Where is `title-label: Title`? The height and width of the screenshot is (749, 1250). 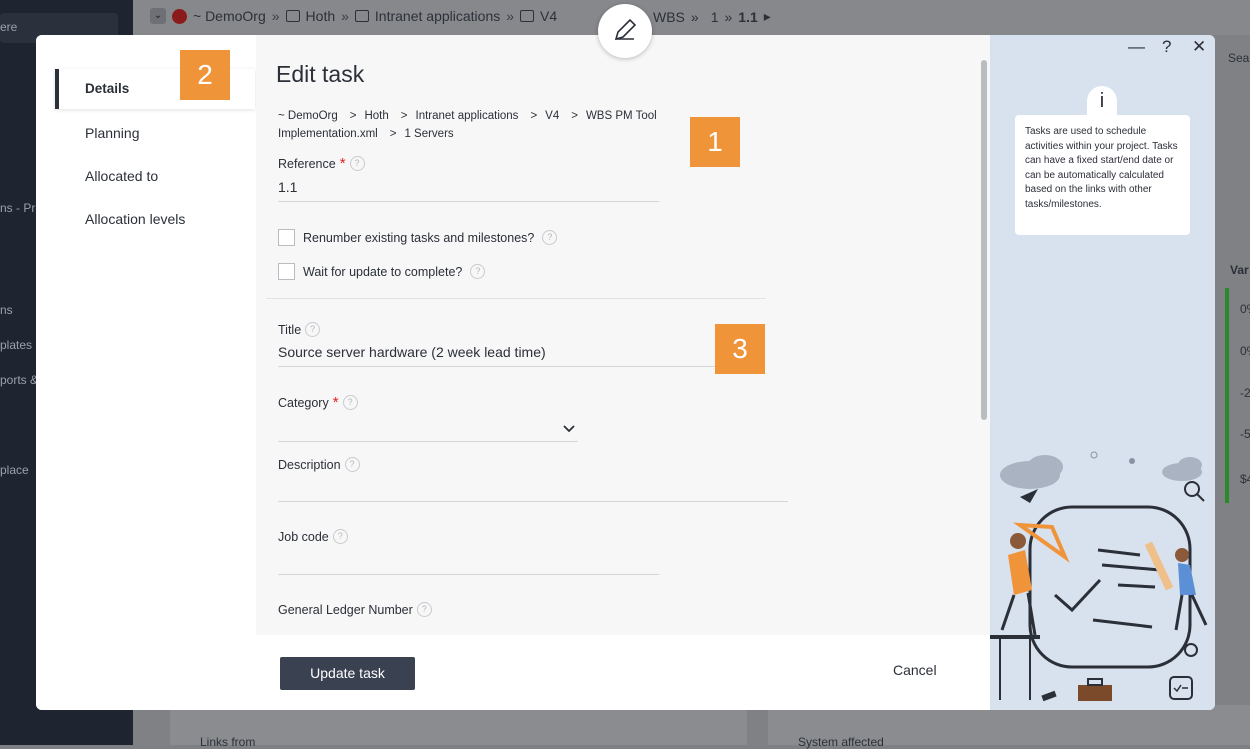
title-label: Title is located at coordinates (290, 329).